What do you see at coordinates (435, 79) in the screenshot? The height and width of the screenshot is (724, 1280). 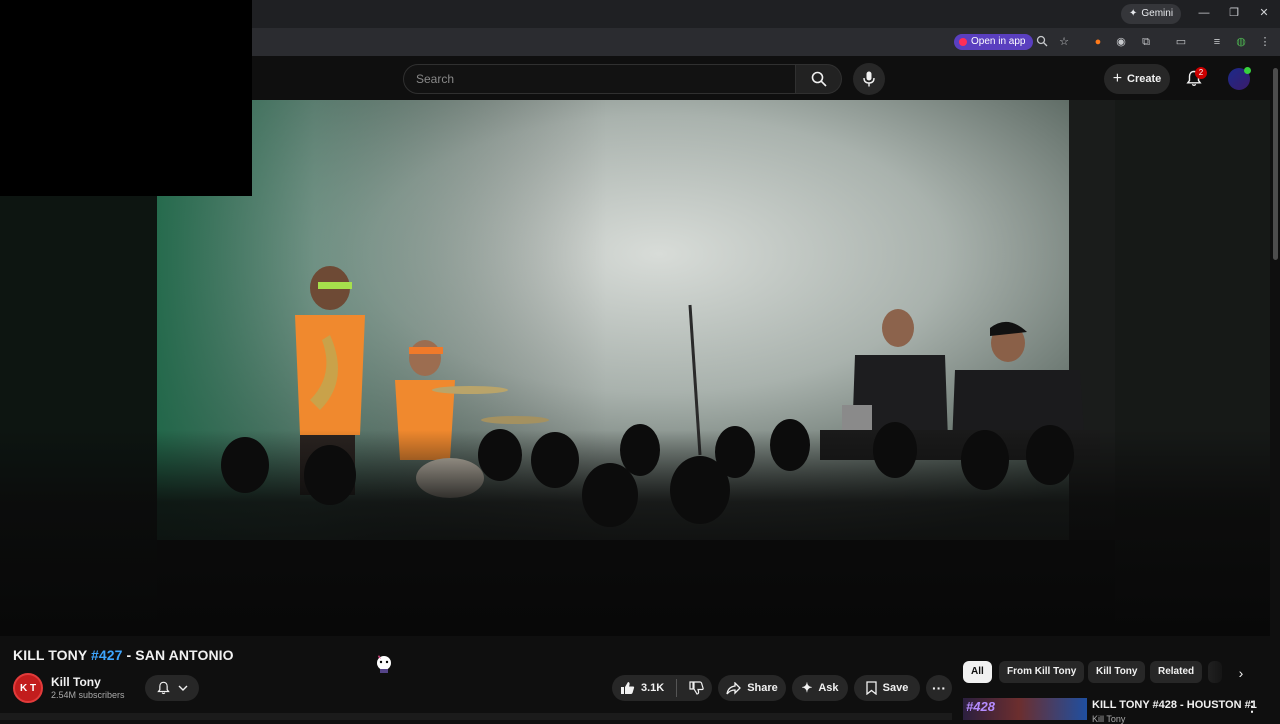 I see `search-placeholder: Search` at bounding box center [435, 79].